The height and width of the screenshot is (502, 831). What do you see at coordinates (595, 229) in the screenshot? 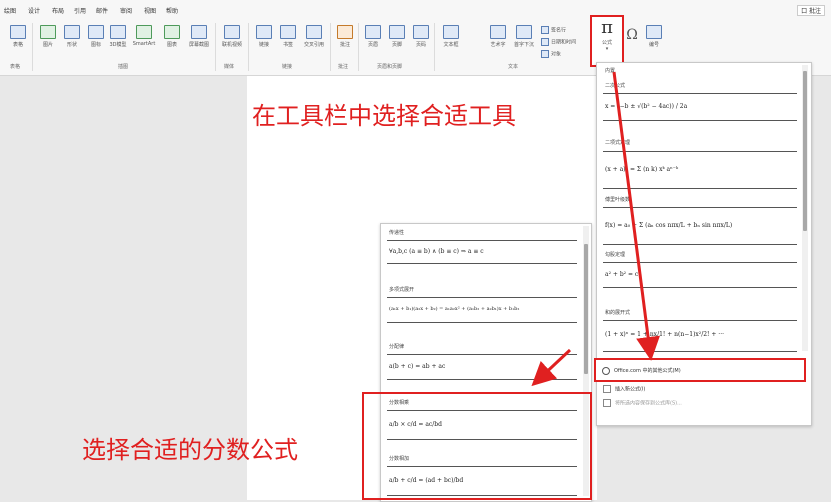
I see `annotation-arrows` at bounding box center [595, 229].